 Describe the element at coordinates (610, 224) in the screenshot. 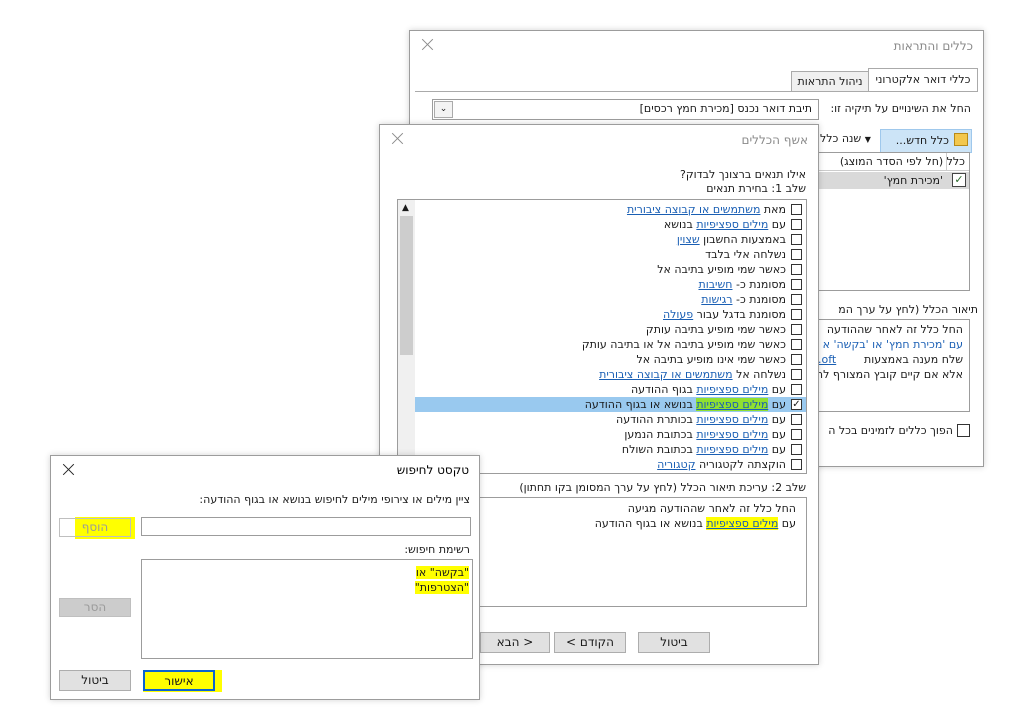

I see `condition-row: עם מילים ספציפיות בנושא` at that location.